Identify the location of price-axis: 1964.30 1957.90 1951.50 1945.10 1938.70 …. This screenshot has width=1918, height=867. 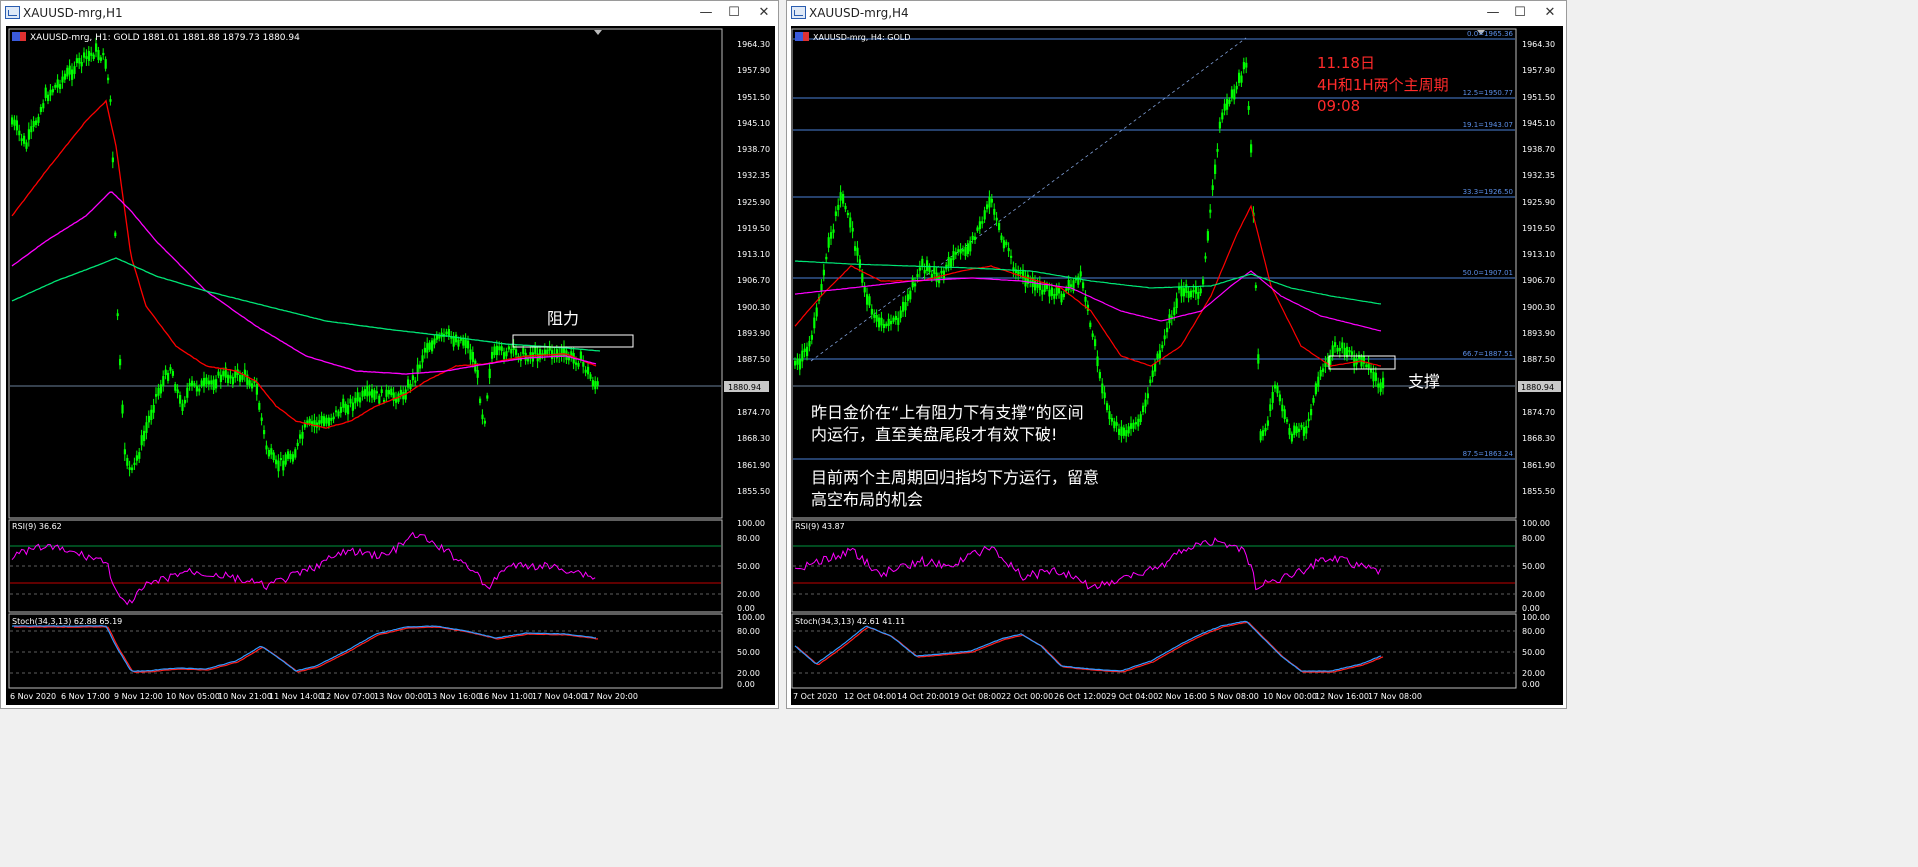
(1539, 268).